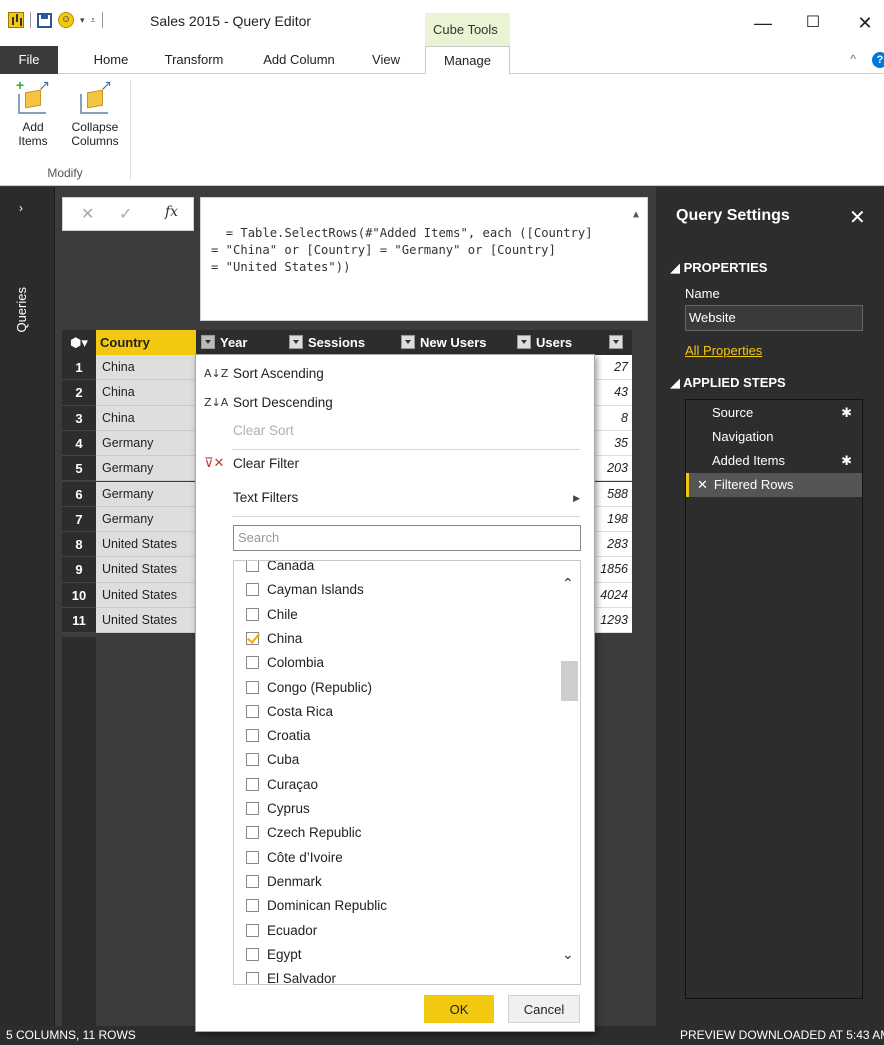  What do you see at coordinates (723, 350) in the screenshot?
I see `all-properties-link: All Properties` at bounding box center [723, 350].